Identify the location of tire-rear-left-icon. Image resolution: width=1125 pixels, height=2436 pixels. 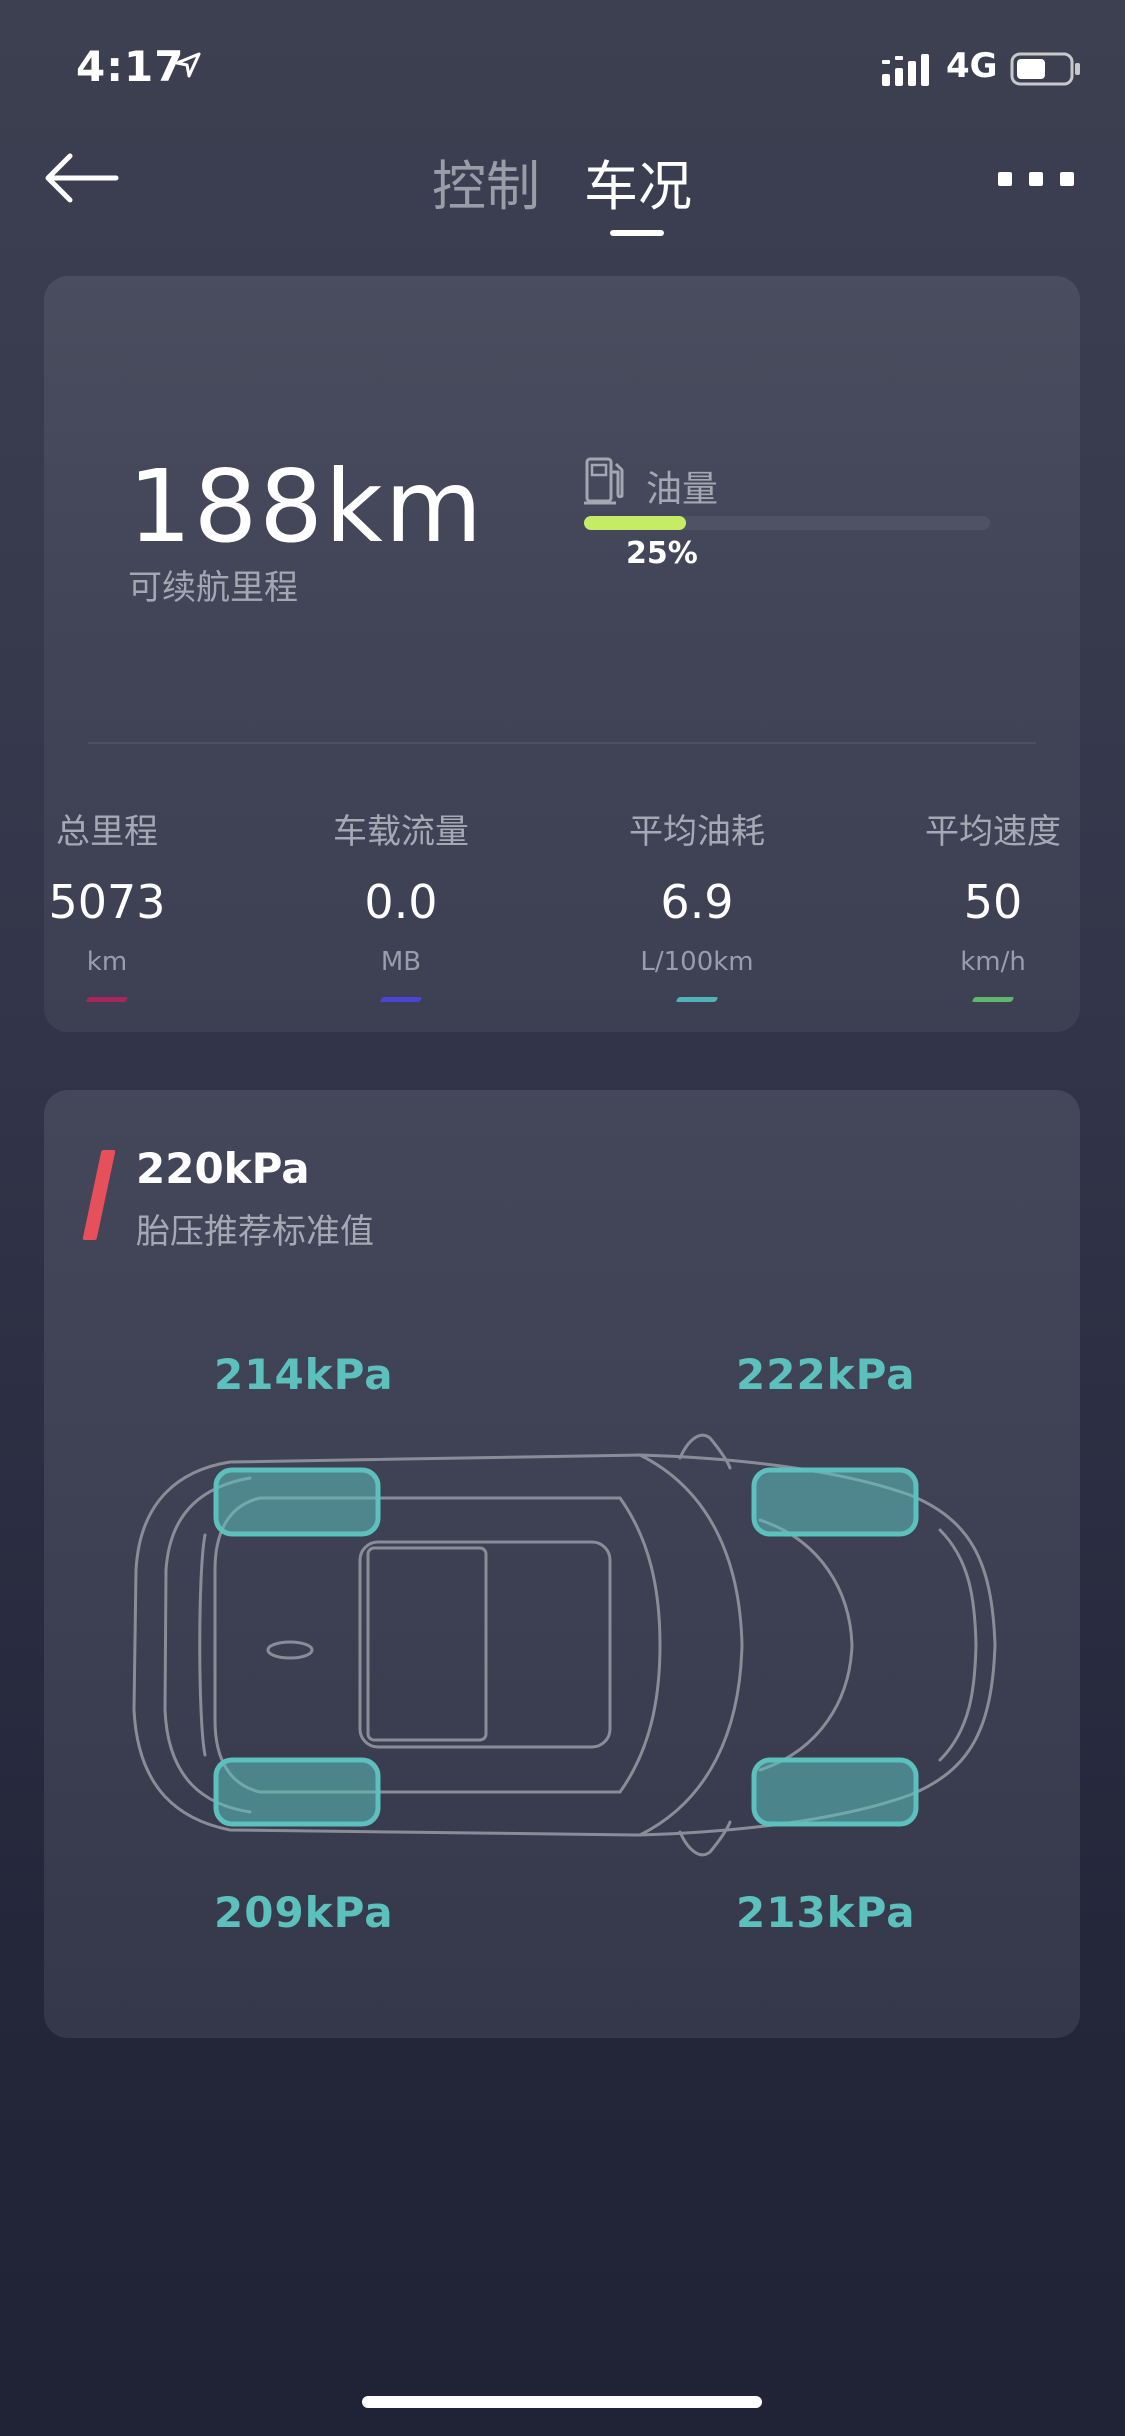
(297, 1792).